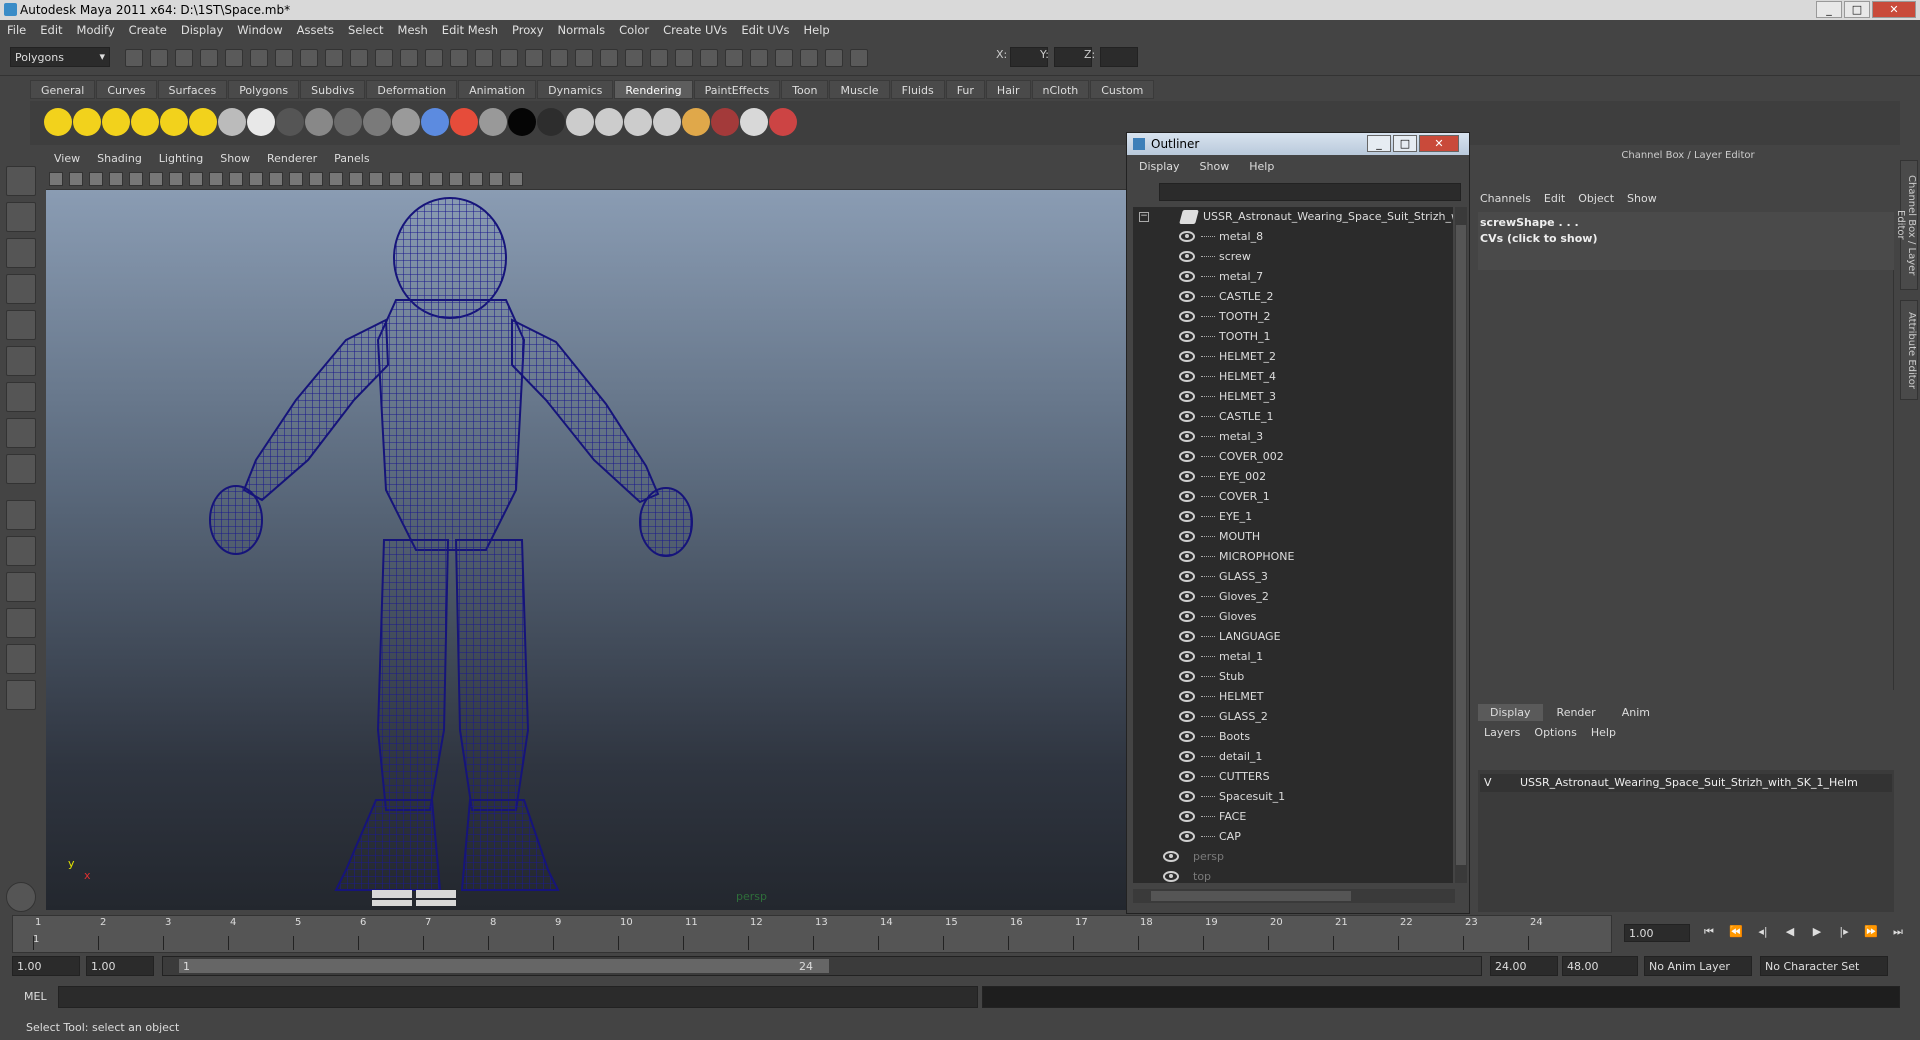 The height and width of the screenshot is (1040, 1920). Describe the element at coordinates (21, 623) in the screenshot. I see `layout-graph-icon` at that location.